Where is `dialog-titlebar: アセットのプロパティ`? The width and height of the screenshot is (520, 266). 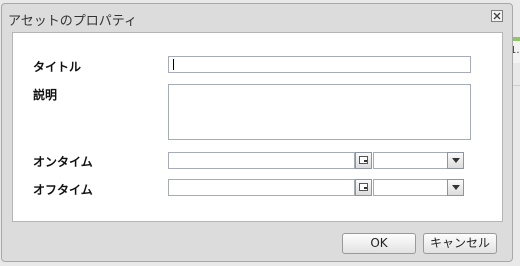
dialog-titlebar: アセットのプロパティ is located at coordinates (257, 17).